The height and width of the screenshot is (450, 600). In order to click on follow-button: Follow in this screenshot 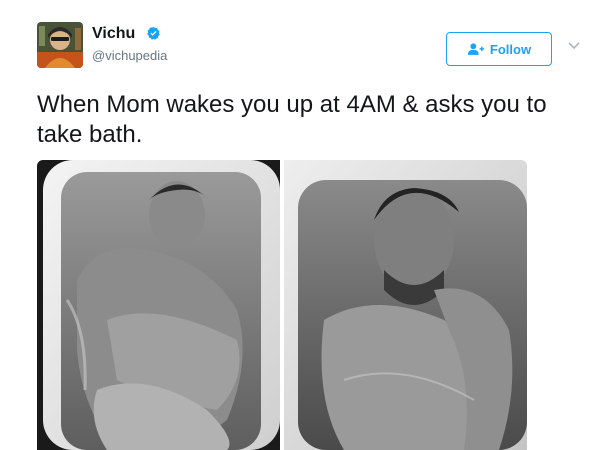, I will do `click(499, 49)`.